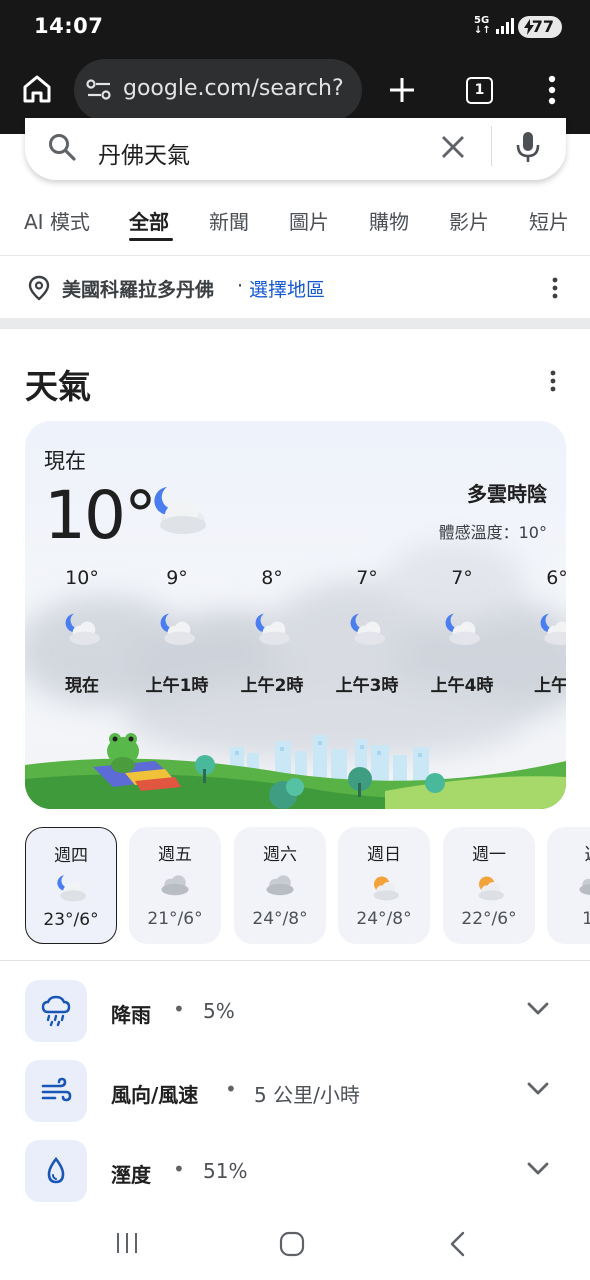 This screenshot has height=1280, width=590. I want to click on wind-icon, so click(56, 1089).